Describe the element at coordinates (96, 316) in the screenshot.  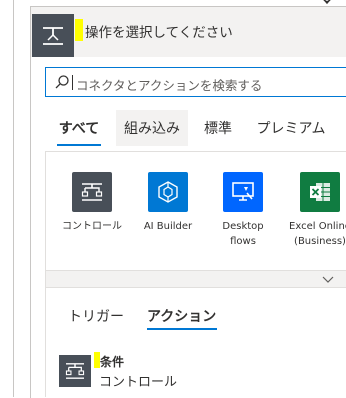
I see `tab-triggers: トリガー` at that location.